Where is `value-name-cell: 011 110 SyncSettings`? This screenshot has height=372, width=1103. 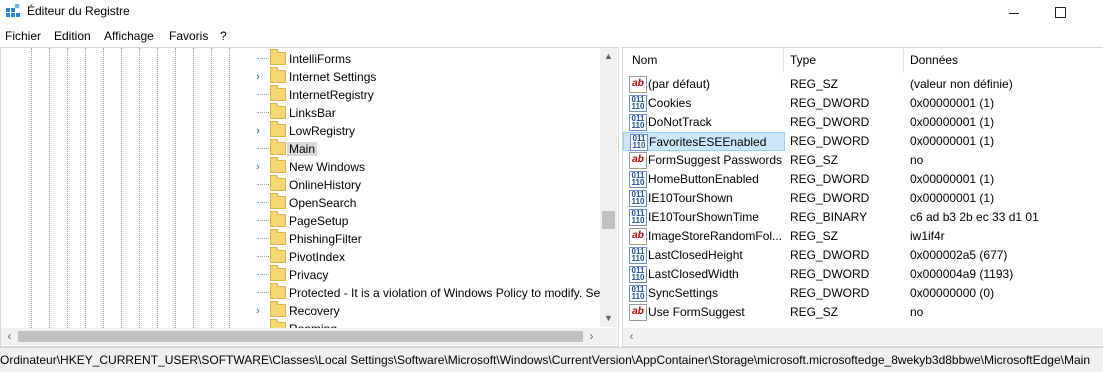 value-name-cell: 011 110 SyncSettings is located at coordinates (703, 293).